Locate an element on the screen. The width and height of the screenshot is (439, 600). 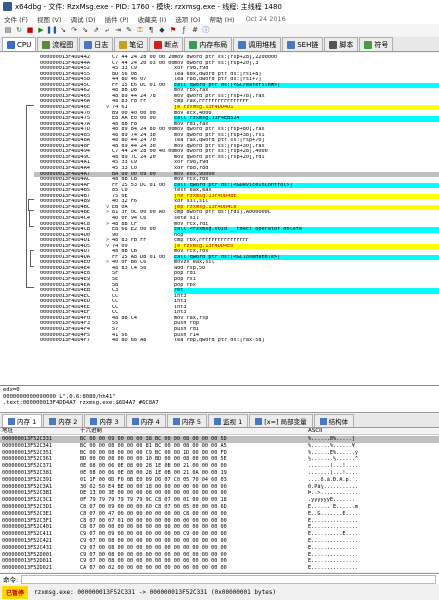
comment-icon: ¶ is located at coordinates (151, 30).